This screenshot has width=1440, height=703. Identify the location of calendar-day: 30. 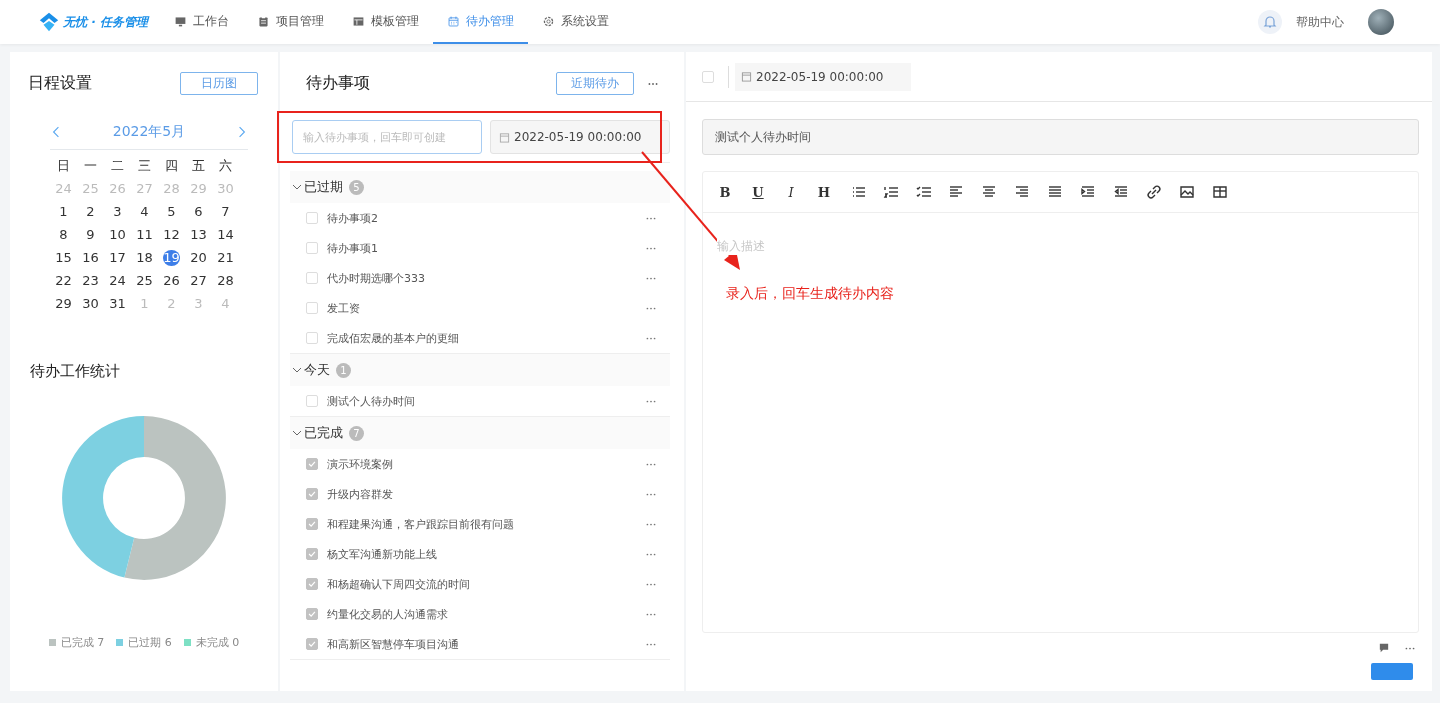
(90, 304).